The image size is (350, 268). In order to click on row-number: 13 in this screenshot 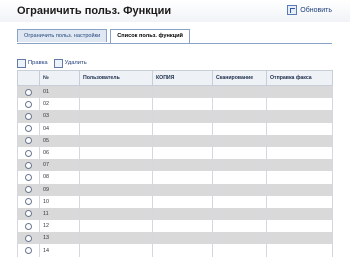, I will do `click(59, 238)`.